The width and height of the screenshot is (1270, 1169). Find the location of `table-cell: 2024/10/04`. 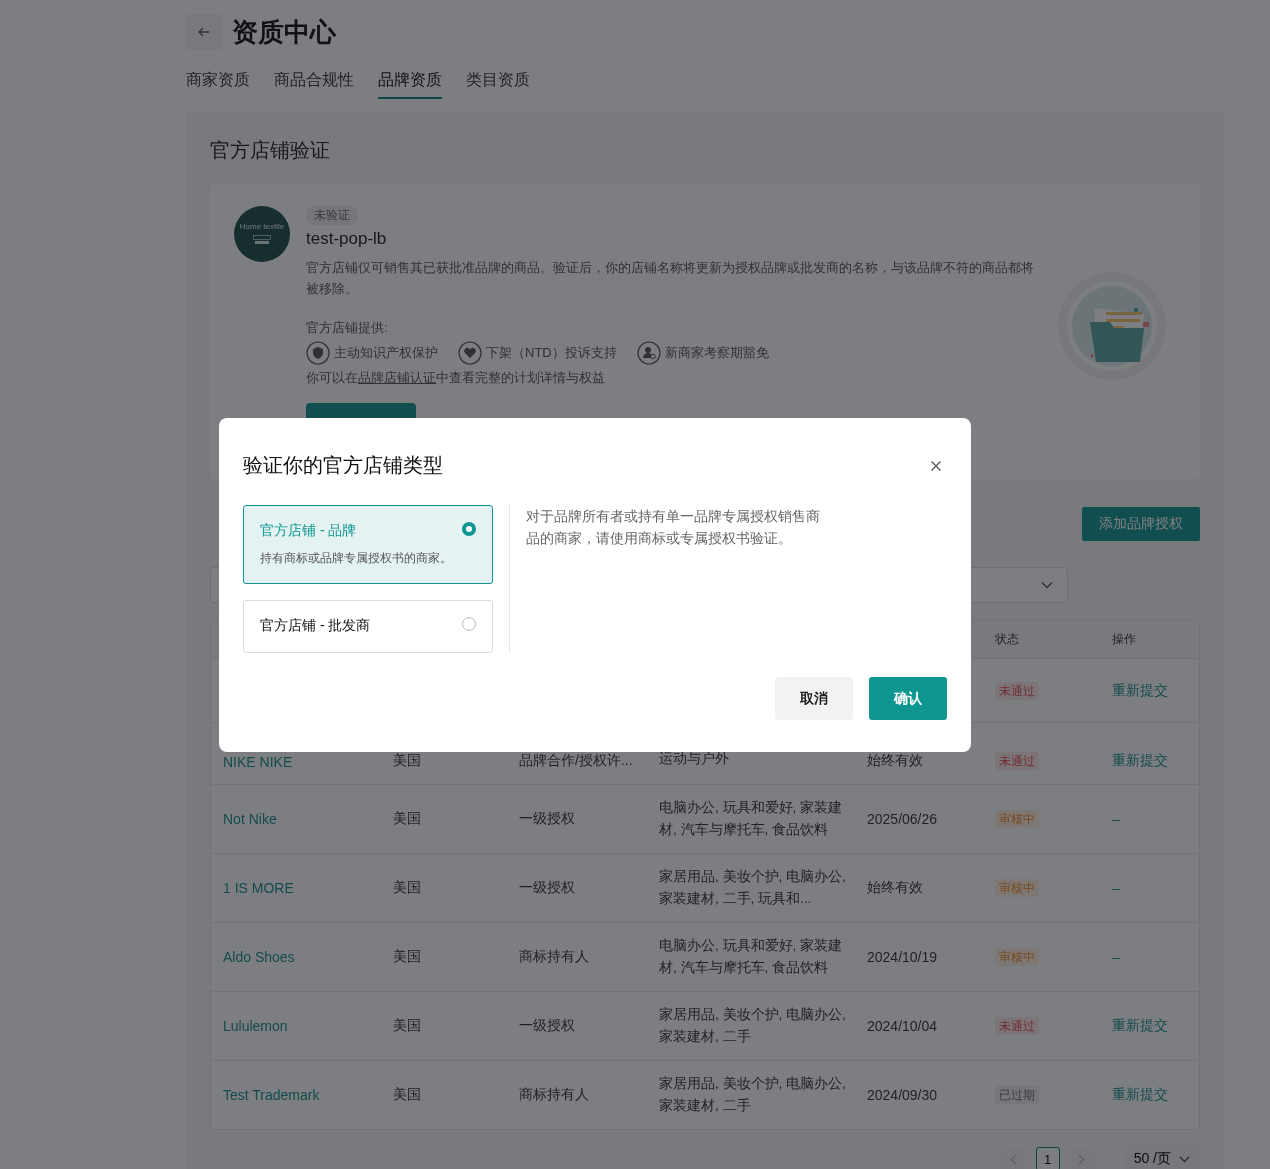

table-cell: 2024/10/04 is located at coordinates (902, 1026).